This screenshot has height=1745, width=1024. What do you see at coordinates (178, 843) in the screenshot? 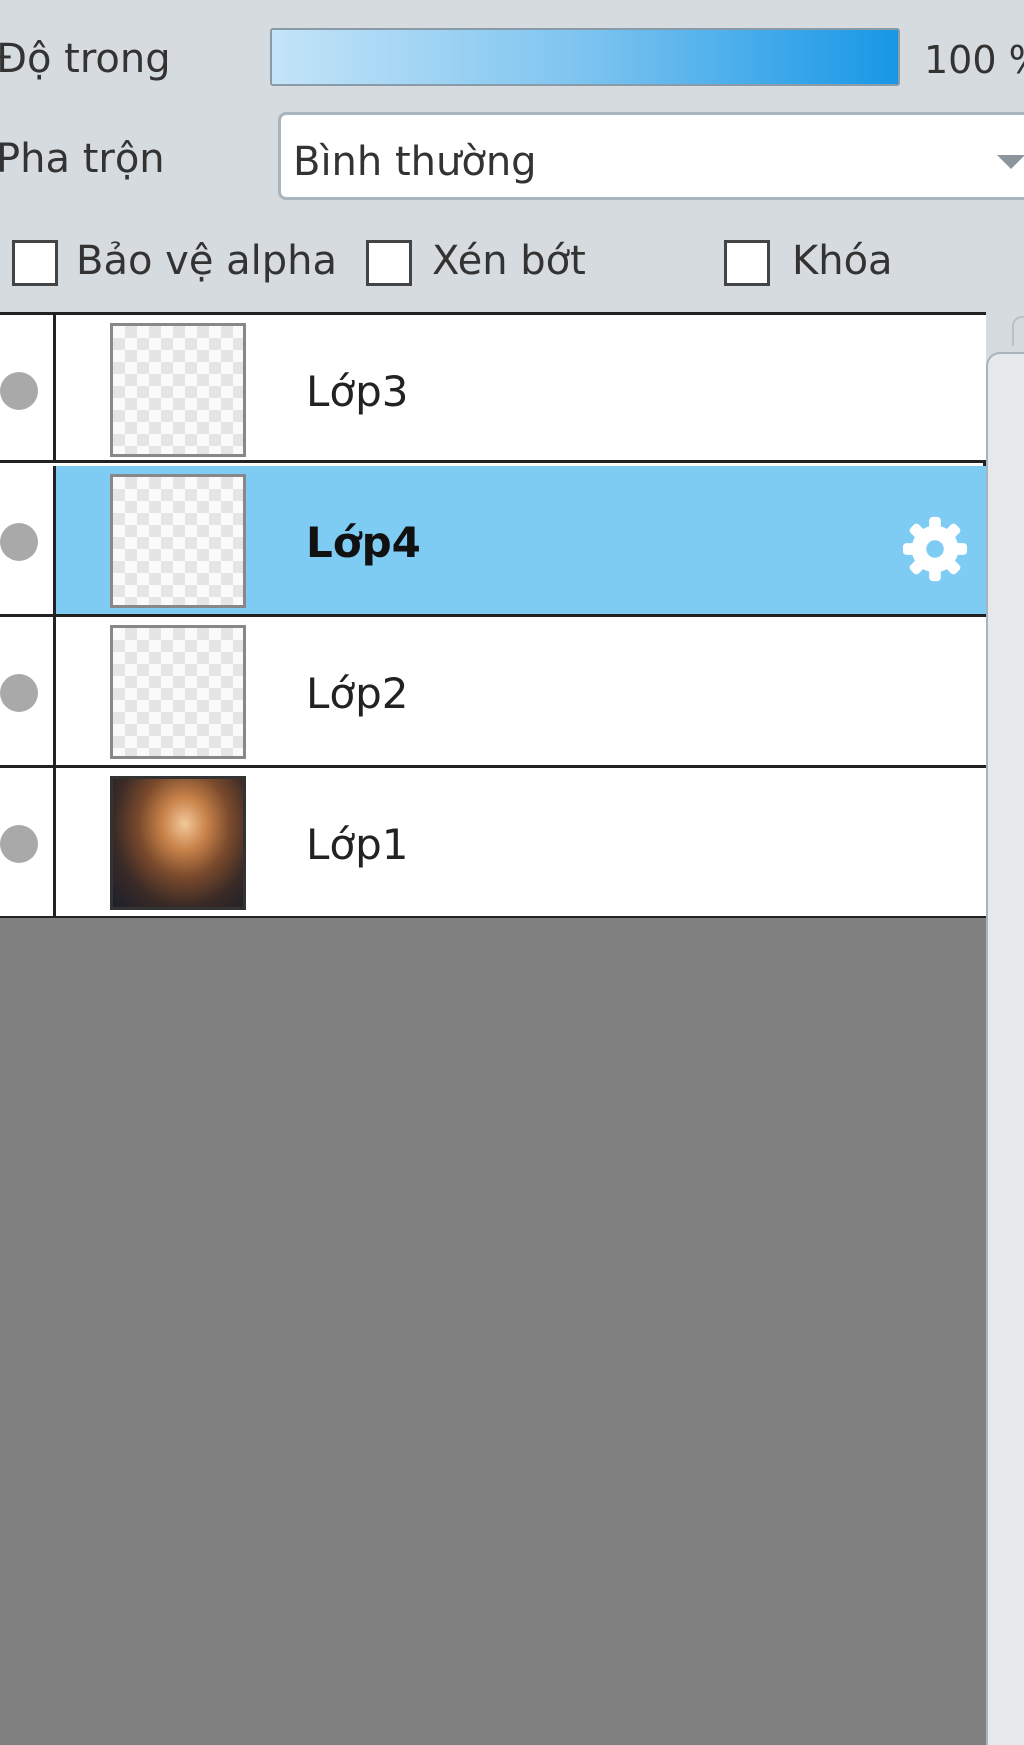
I see `layer-thumbnail-photo` at bounding box center [178, 843].